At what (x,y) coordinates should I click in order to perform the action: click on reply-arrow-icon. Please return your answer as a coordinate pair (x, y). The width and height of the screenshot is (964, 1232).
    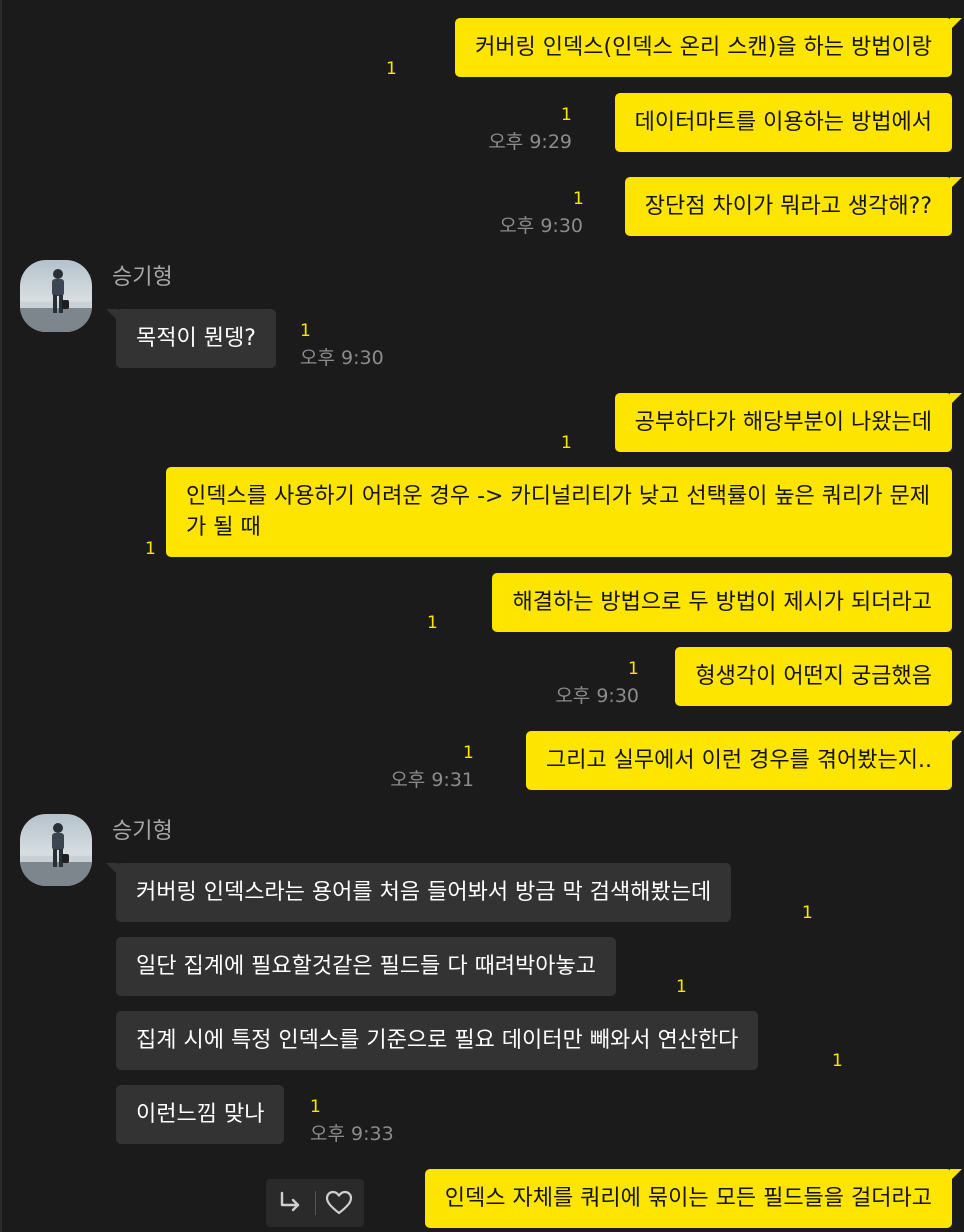
    Looking at the image, I should click on (290, 1203).